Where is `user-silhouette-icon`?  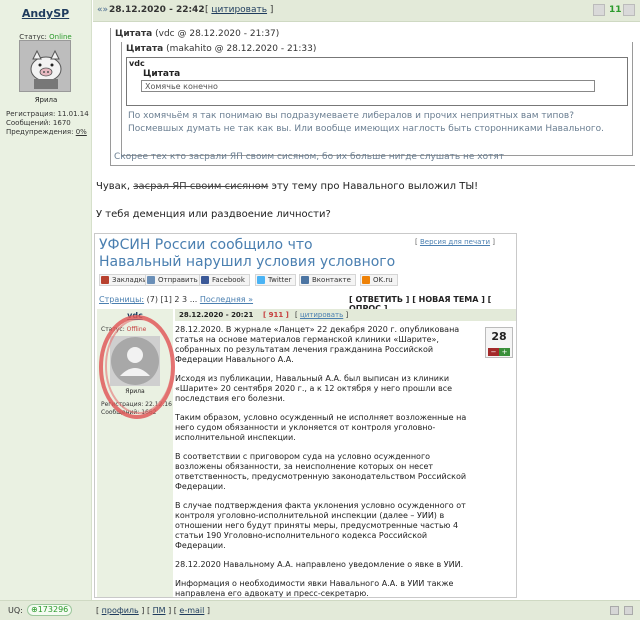
user-silhouette-icon is located at coordinates (135, 361).